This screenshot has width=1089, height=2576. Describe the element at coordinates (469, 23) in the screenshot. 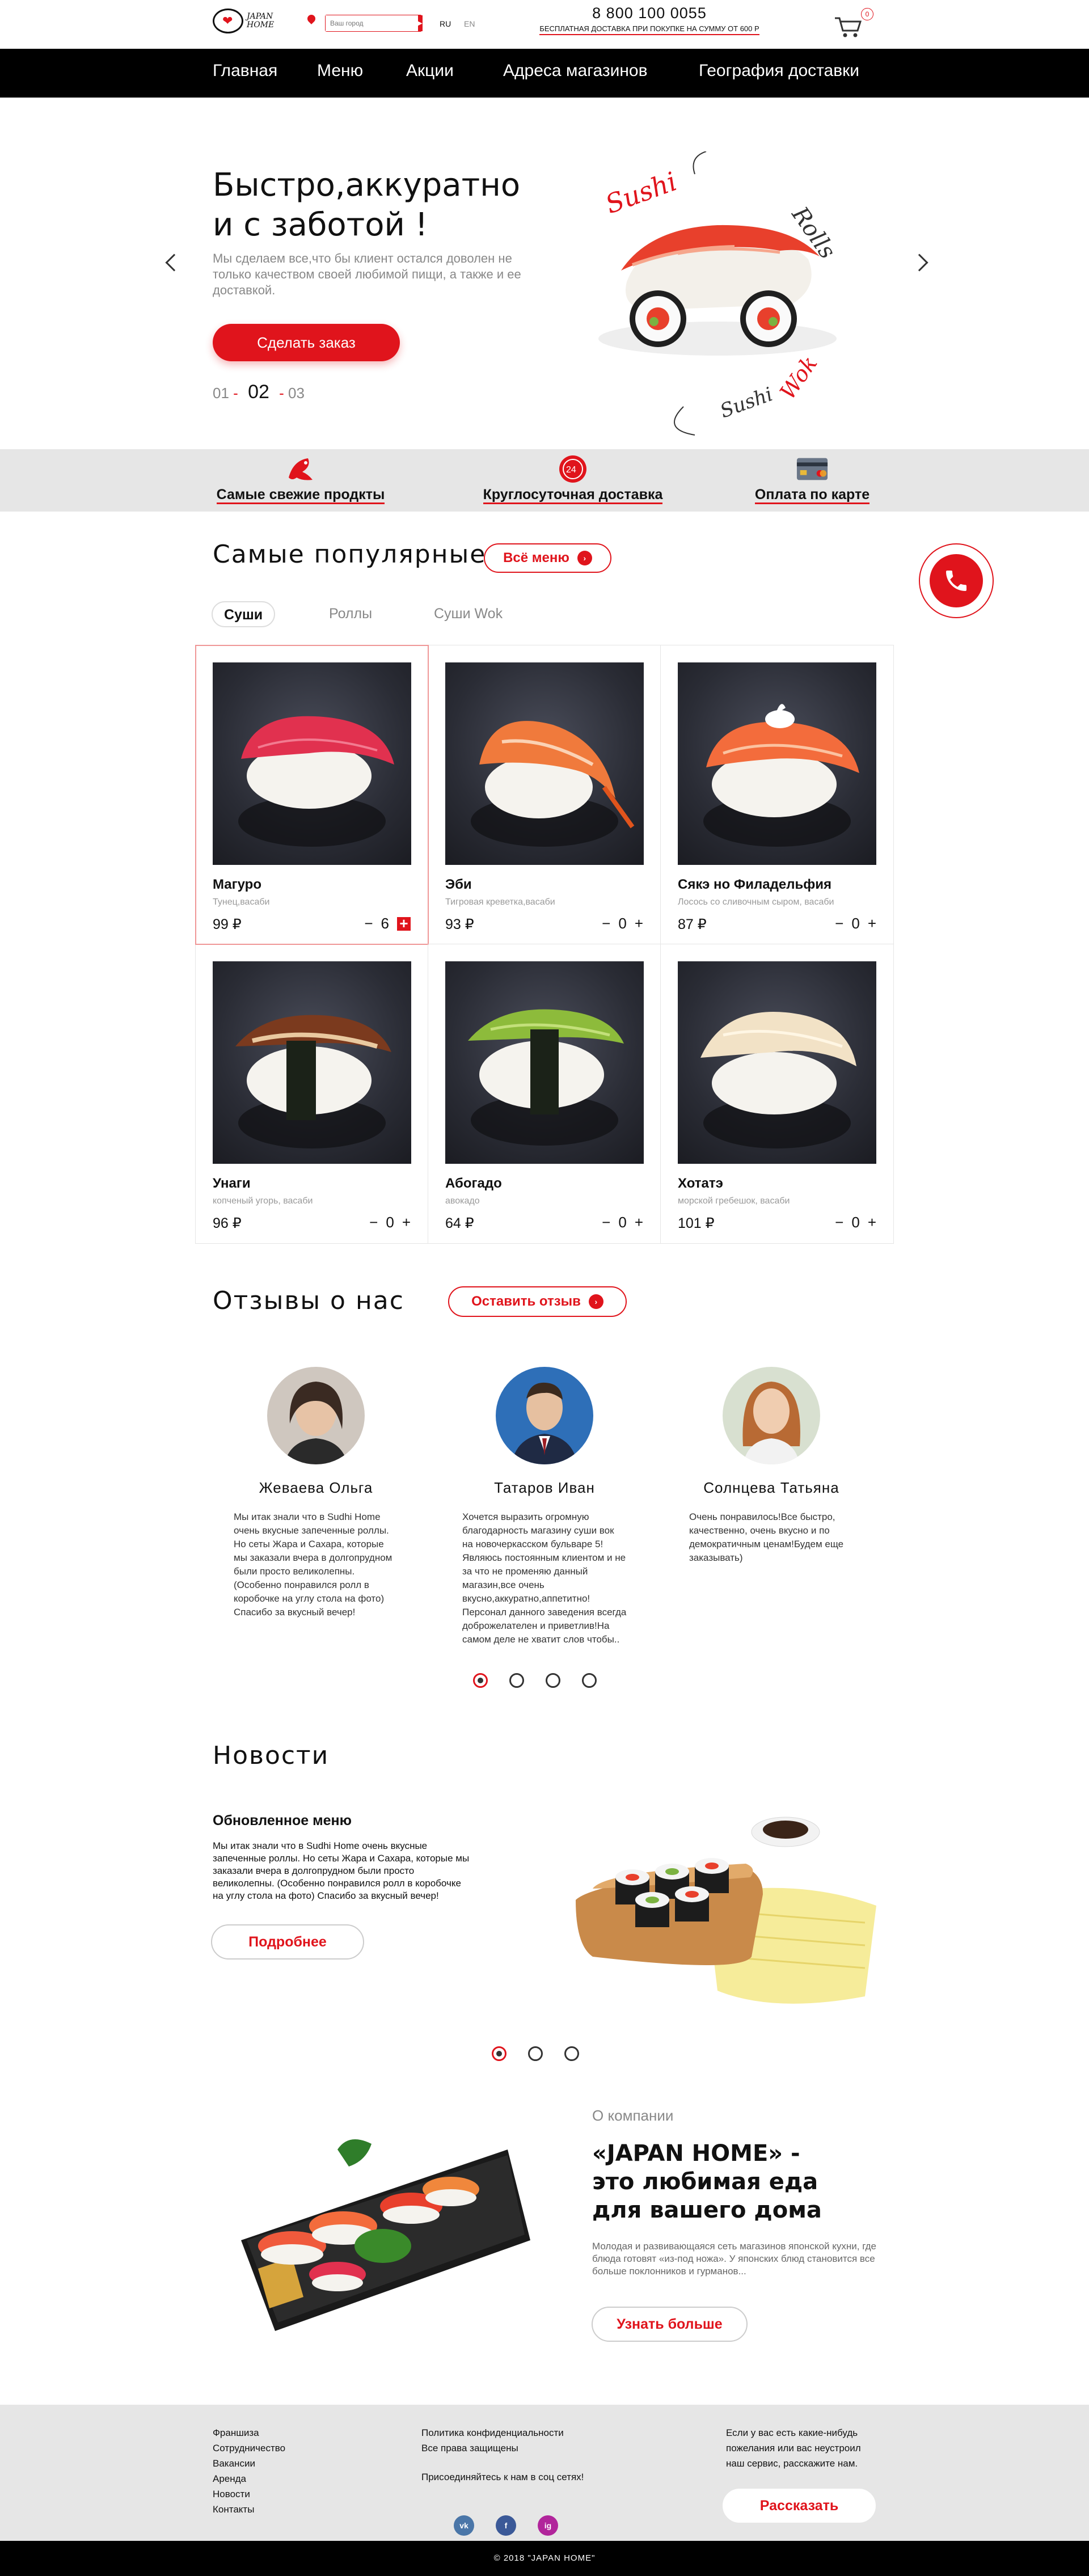

I see `lang-en: EN` at that location.